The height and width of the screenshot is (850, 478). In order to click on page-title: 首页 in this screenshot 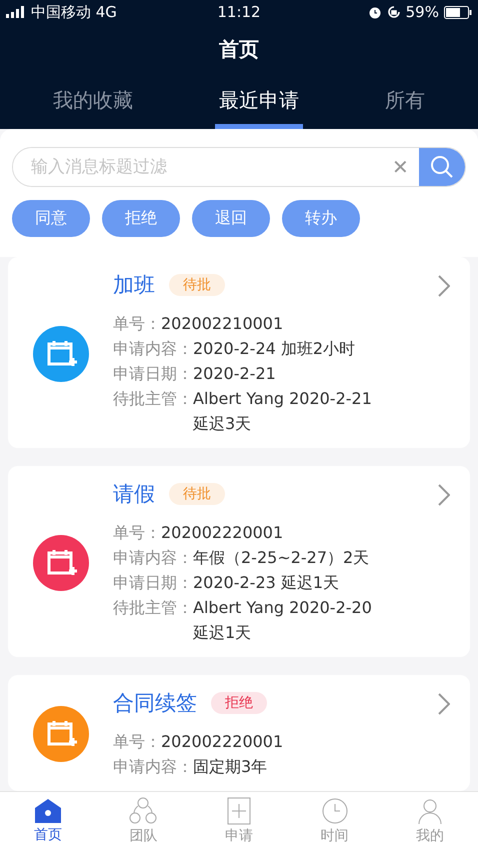, I will do `click(239, 49)`.